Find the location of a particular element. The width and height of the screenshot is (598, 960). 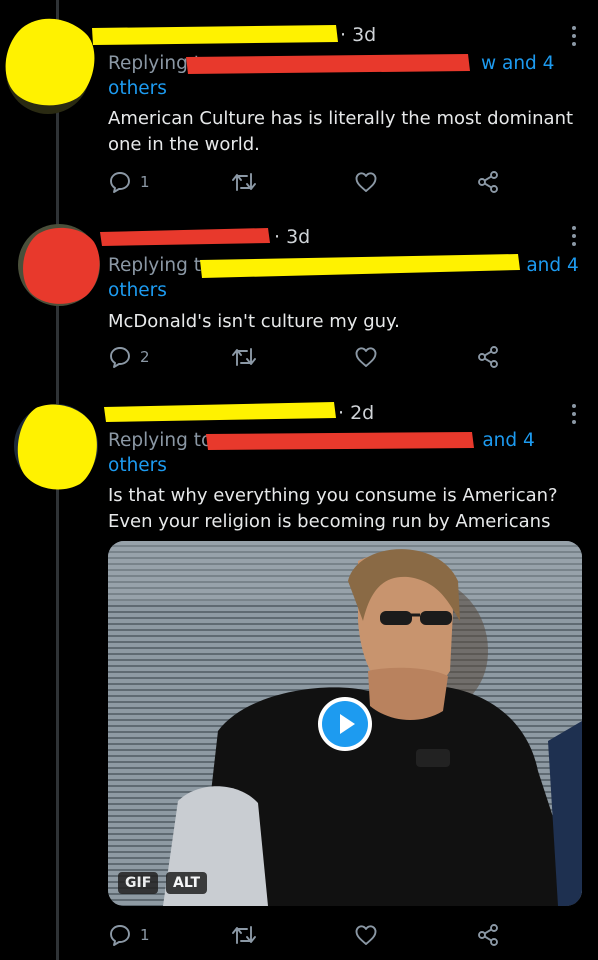

reply-count: 2 is located at coordinates (145, 357).